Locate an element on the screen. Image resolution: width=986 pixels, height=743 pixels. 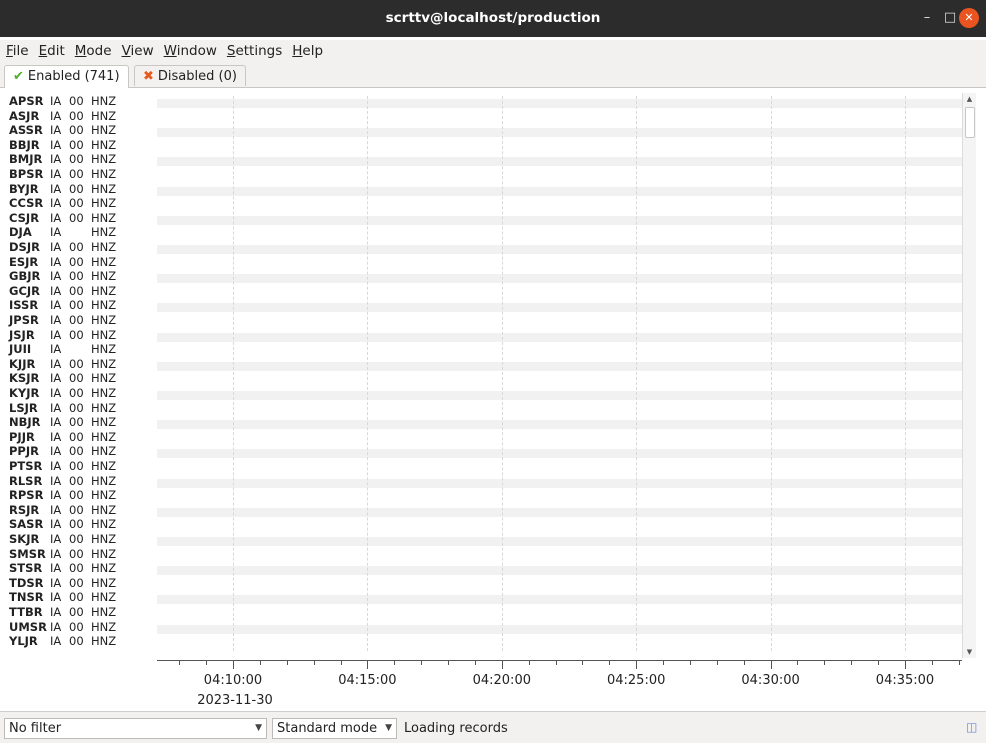
trace-station: ASSR is located at coordinates (26, 130).